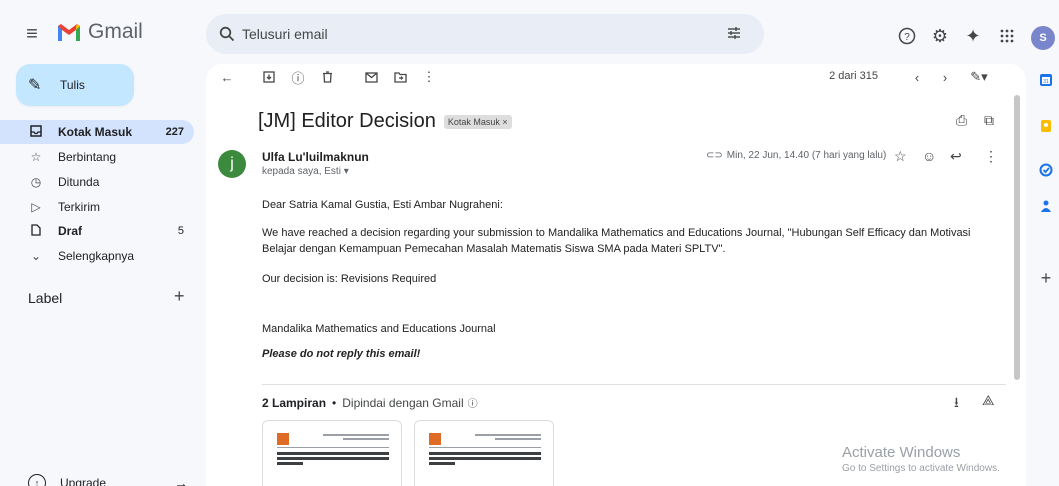 The height and width of the screenshot is (486, 1059). Describe the element at coordinates (327, 77) in the screenshot. I see `trash-icon` at that location.